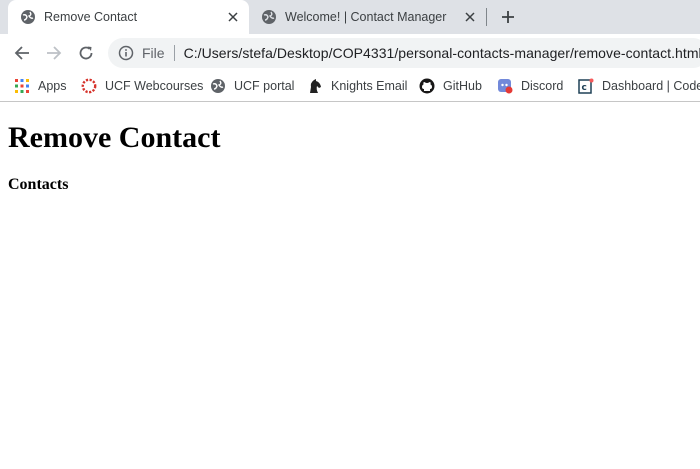  I want to click on reload-button, so click(86, 53).